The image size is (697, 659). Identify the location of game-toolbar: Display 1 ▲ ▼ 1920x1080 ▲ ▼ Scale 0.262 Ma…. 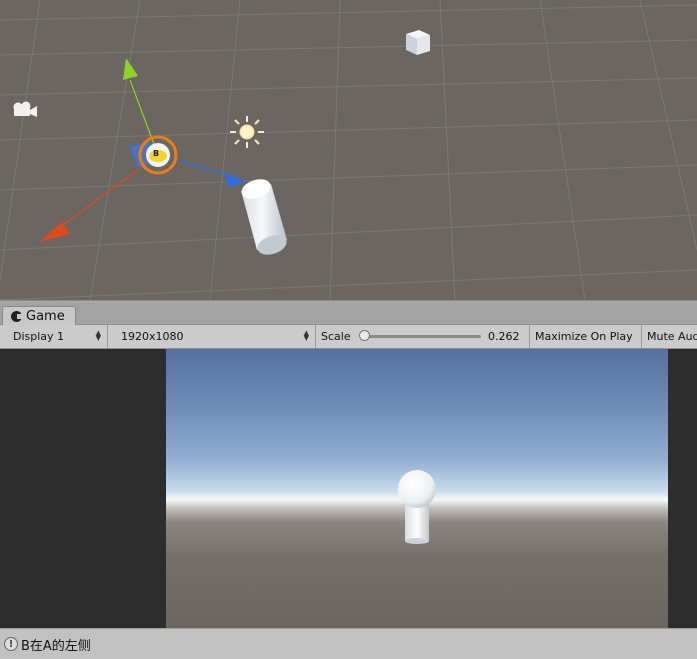
(348, 337).